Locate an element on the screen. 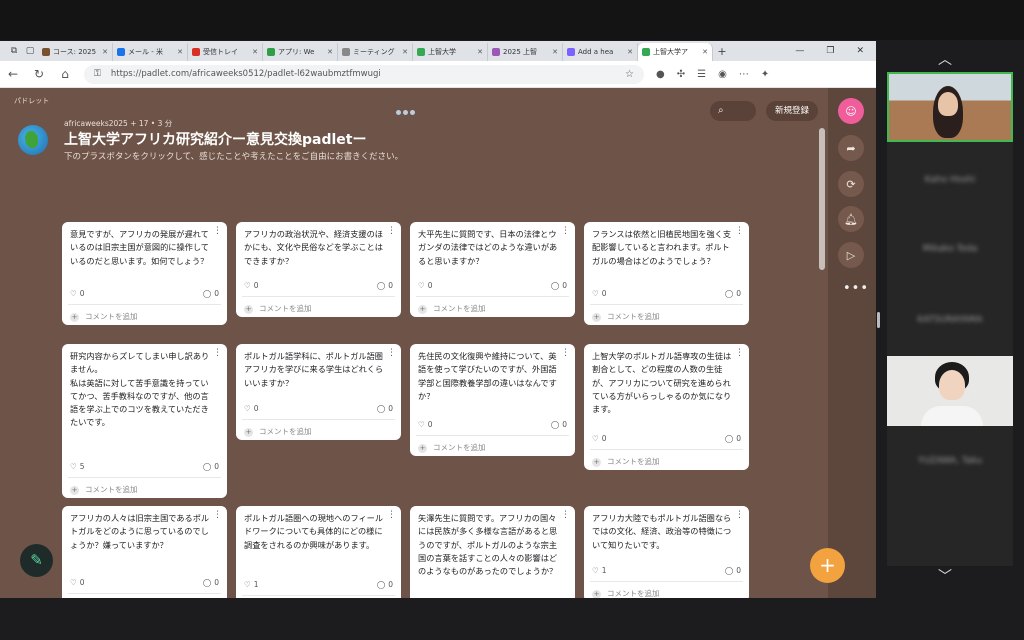 This screenshot has height=640, width=1024. signup-button: 新規登録 is located at coordinates (792, 111).